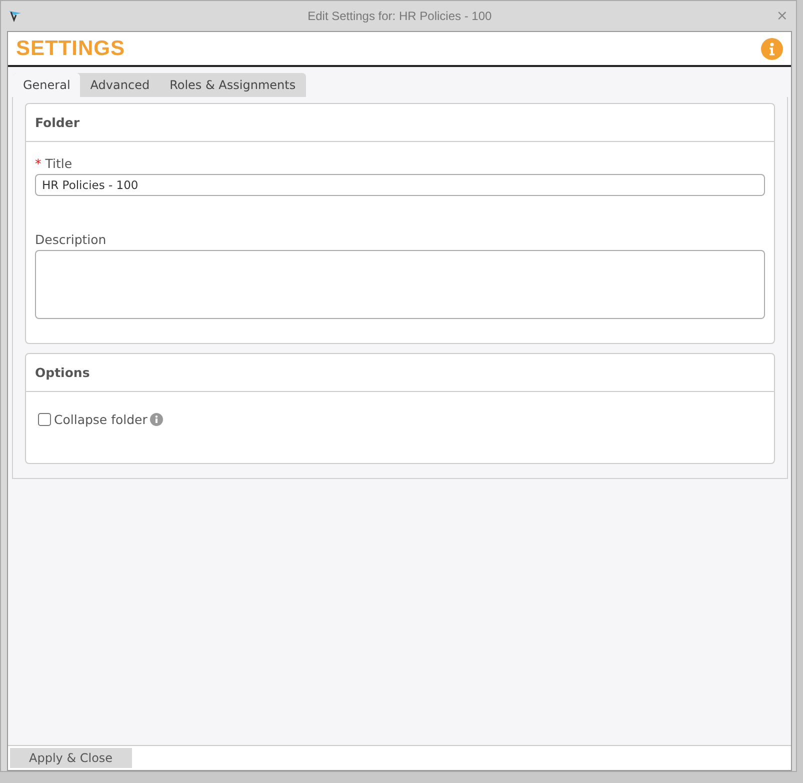  Describe the element at coordinates (101, 419) in the screenshot. I see `checkbox-label: Collapse folder` at that location.